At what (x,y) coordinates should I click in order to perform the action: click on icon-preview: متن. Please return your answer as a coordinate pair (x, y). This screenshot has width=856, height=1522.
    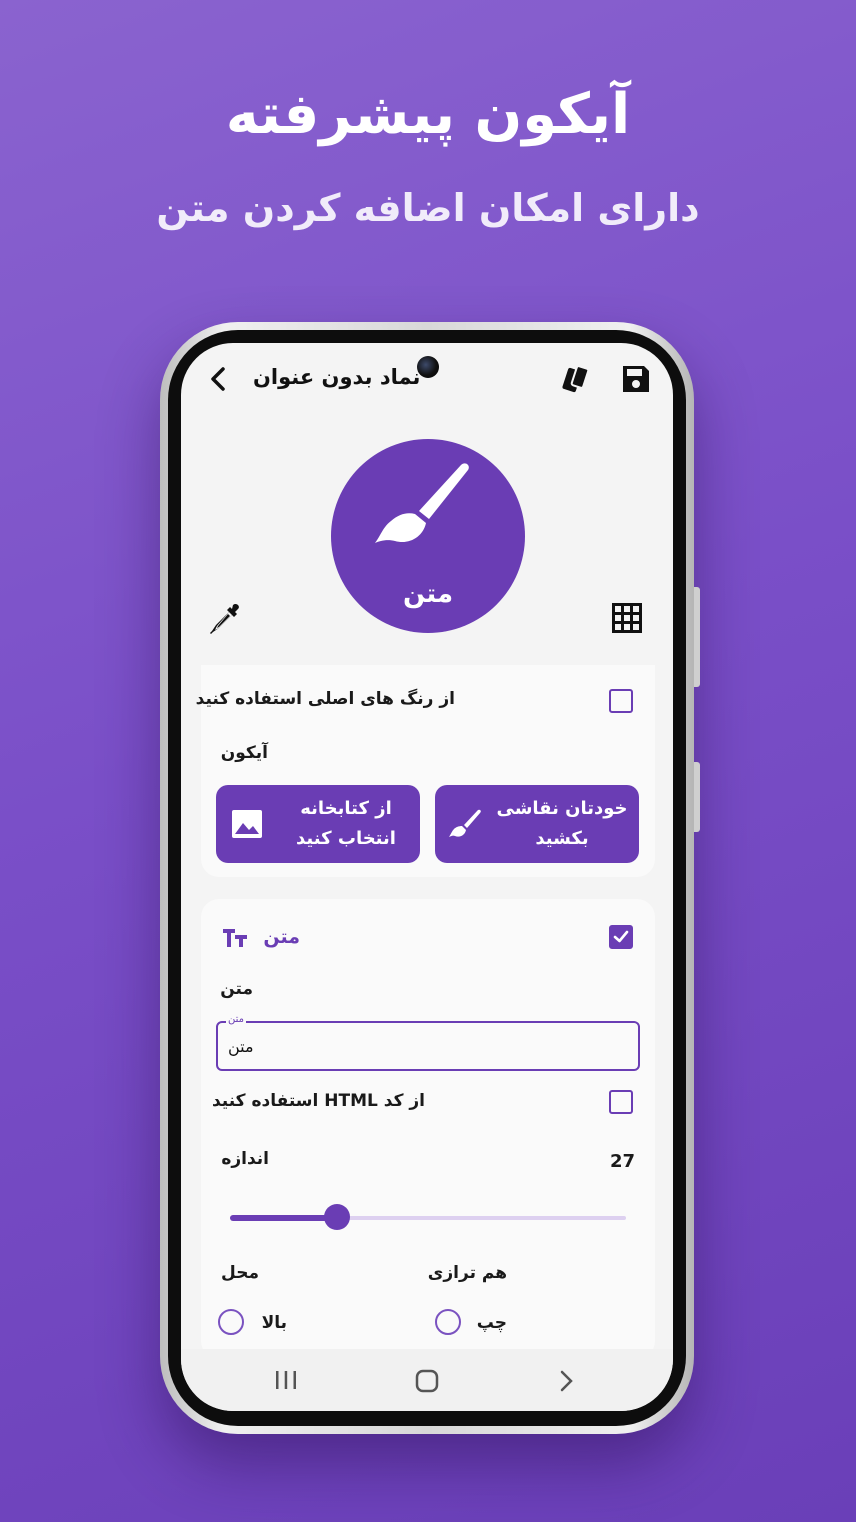
    Looking at the image, I should click on (428, 536).